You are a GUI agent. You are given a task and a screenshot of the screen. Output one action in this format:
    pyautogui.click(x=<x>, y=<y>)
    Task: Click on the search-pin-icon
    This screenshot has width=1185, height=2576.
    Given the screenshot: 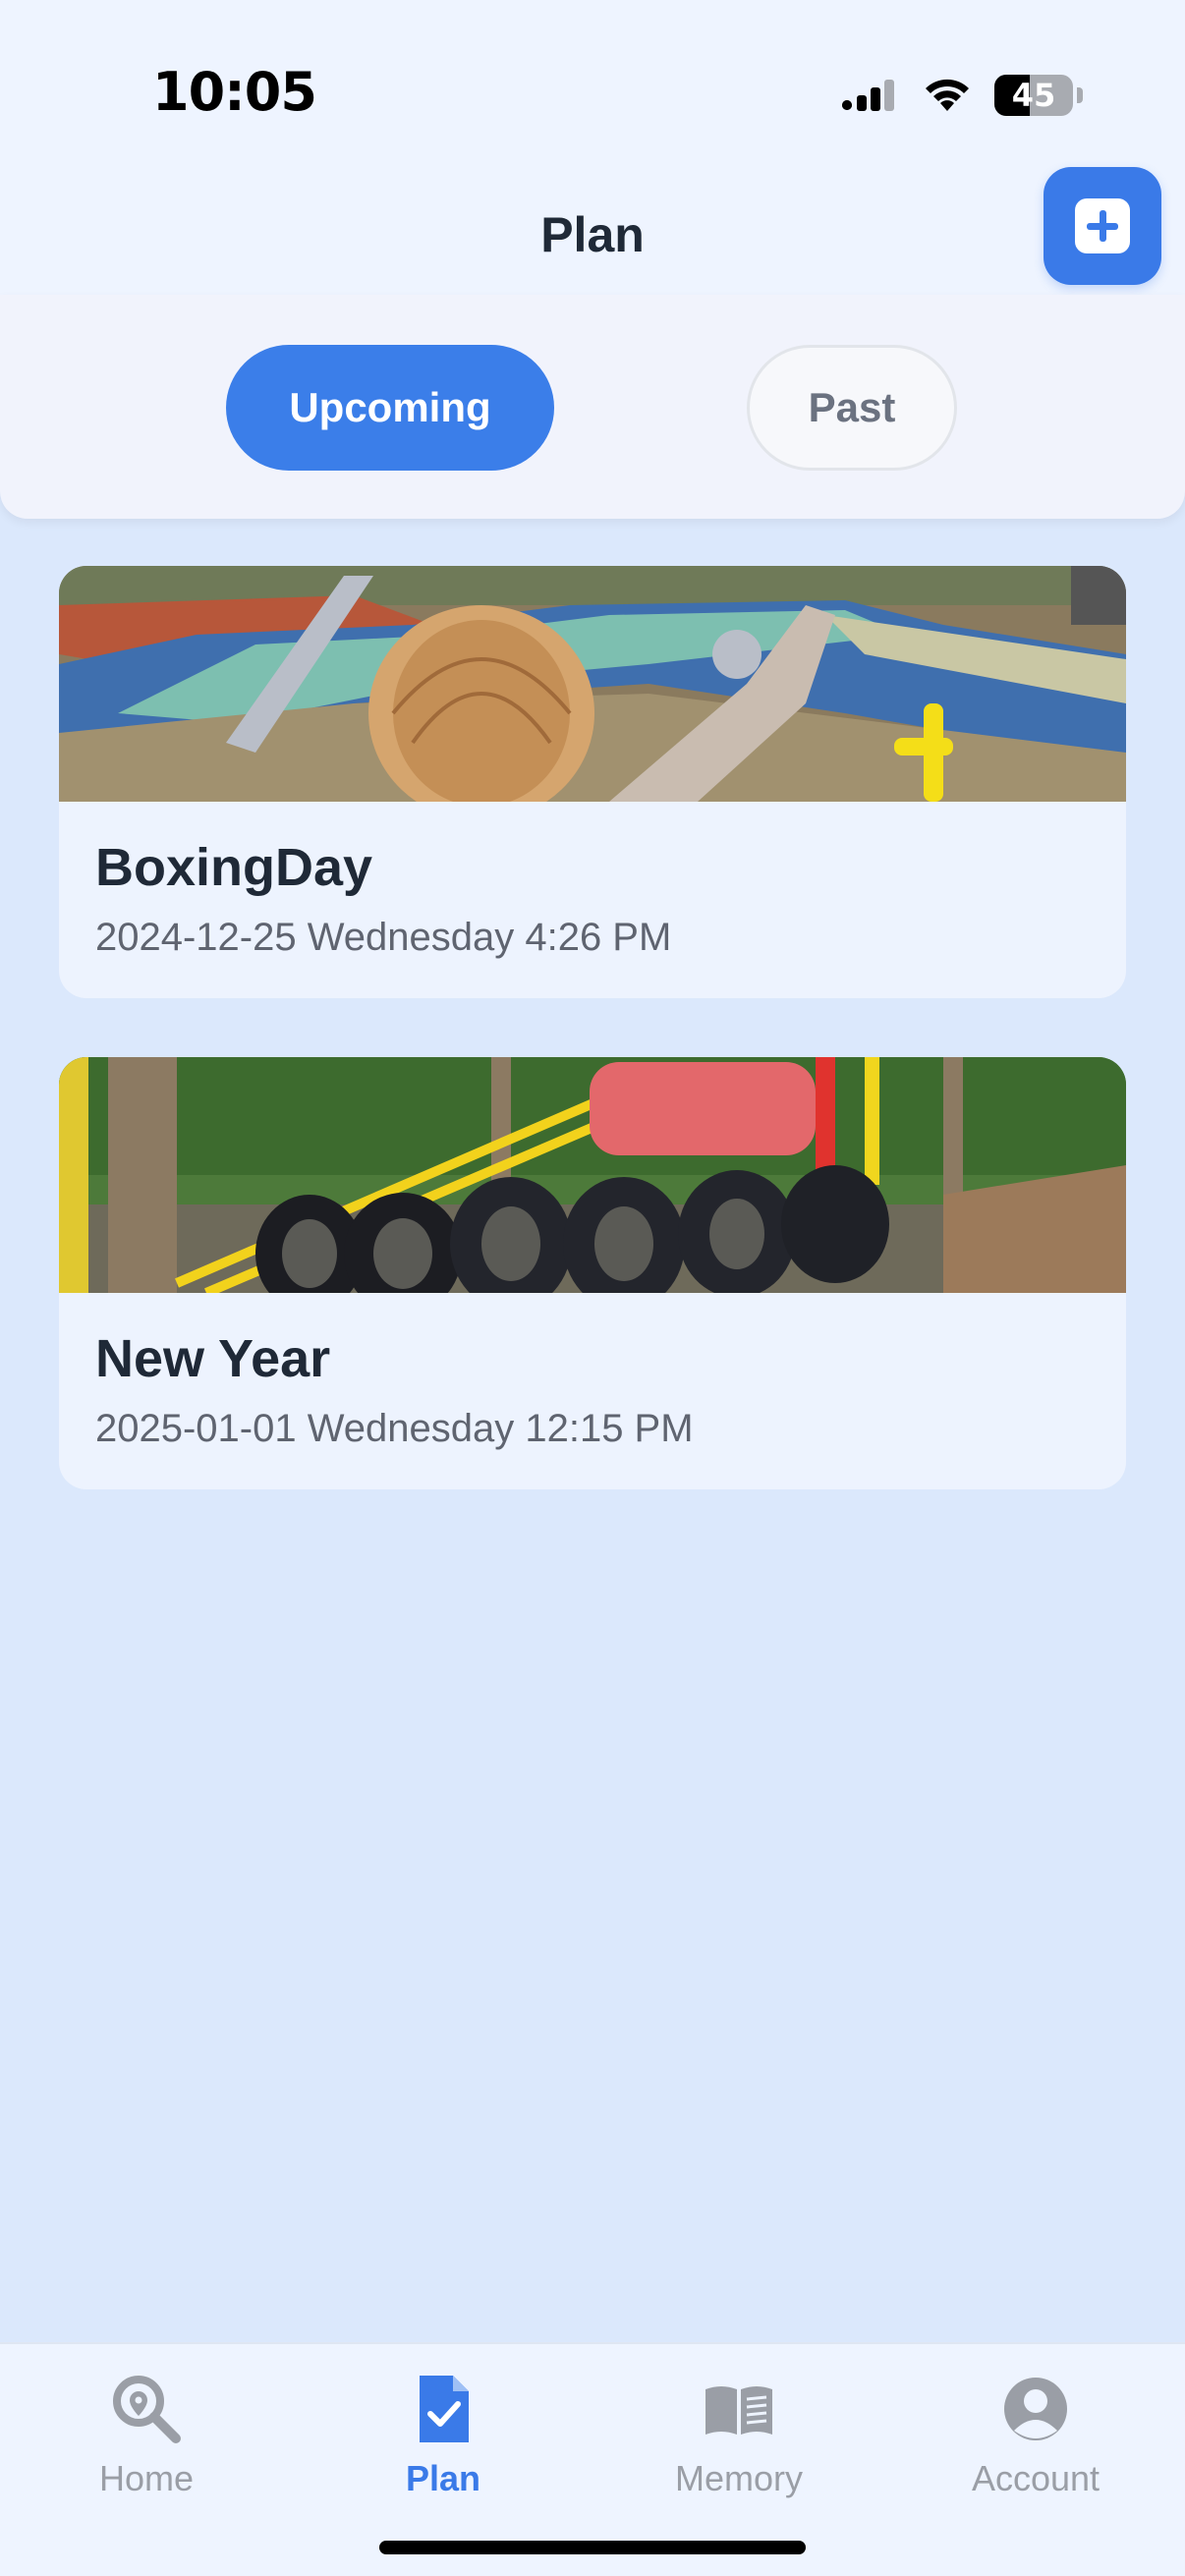 What is the action you would take?
    pyautogui.click(x=147, y=2409)
    